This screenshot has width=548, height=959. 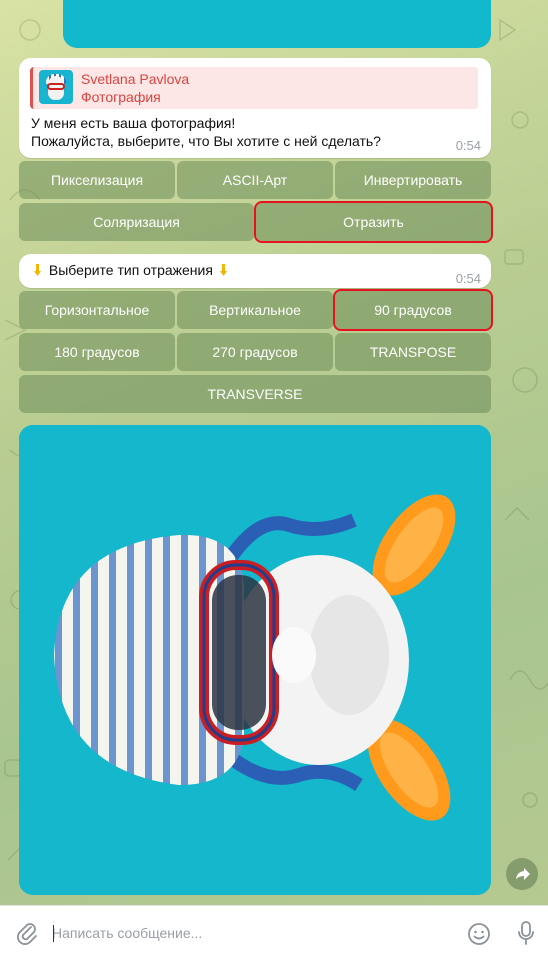 What do you see at coordinates (255, 394) in the screenshot?
I see `transverse-button: TRANSVERSE` at bounding box center [255, 394].